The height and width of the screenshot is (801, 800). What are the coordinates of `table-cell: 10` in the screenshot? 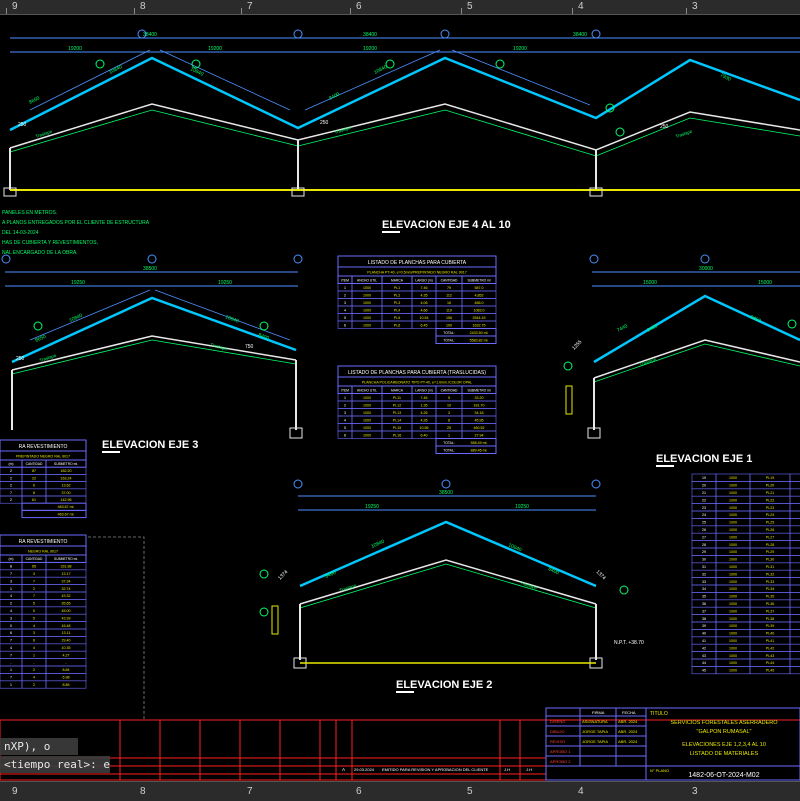 It's located at (449, 405).